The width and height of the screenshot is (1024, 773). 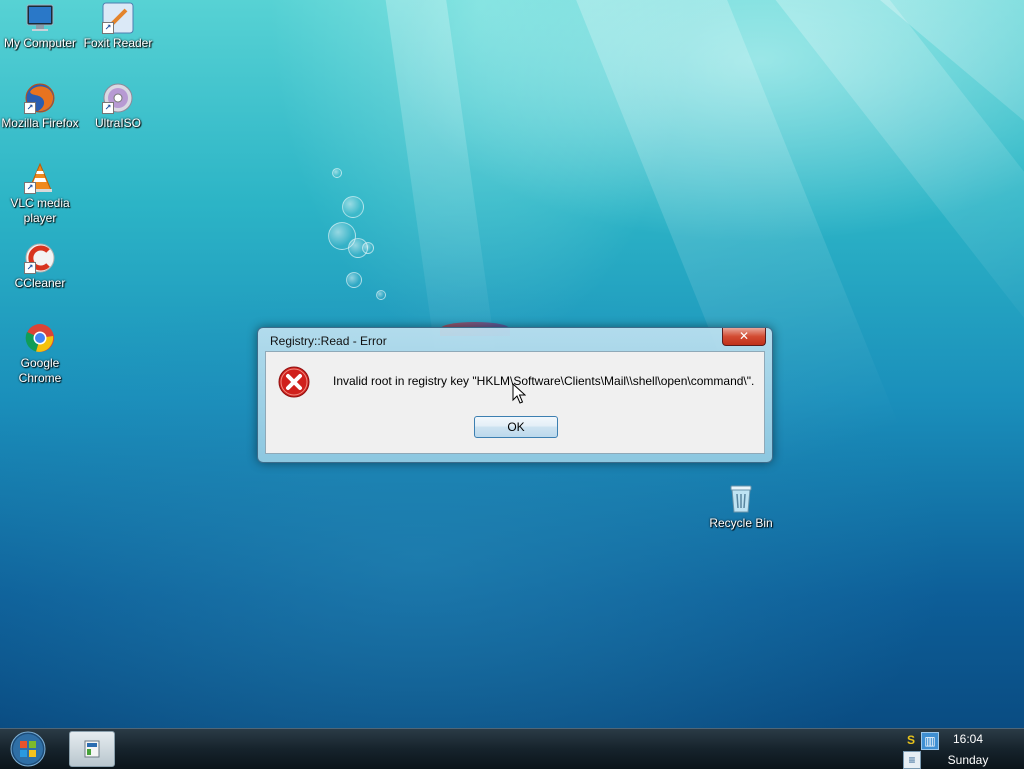 I want to click on recycle-bin-icon, so click(x=741, y=498).